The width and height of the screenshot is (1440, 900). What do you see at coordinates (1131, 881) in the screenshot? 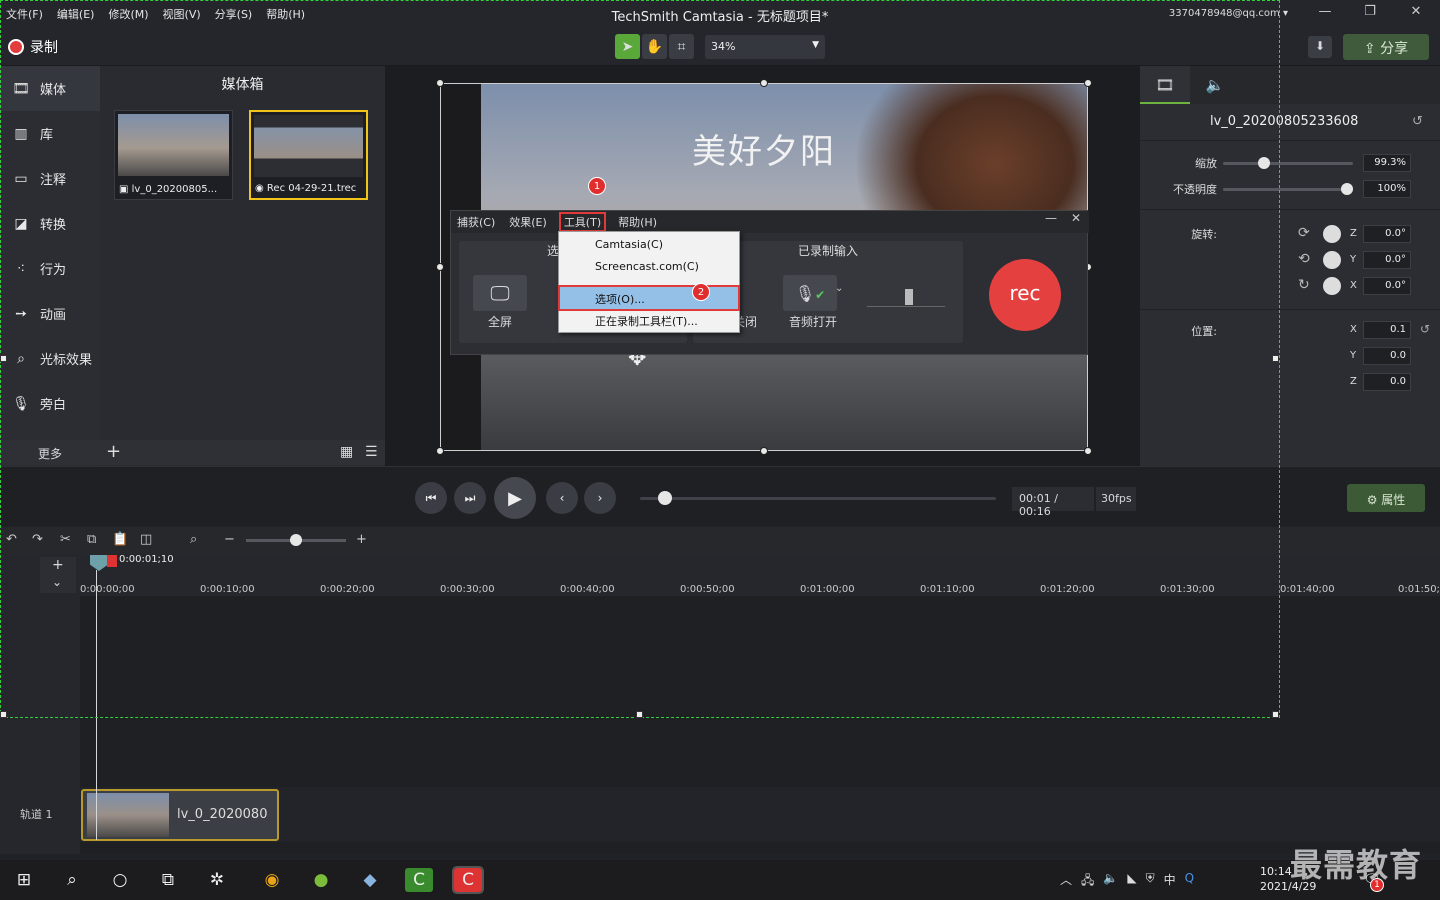
I see `nvidia-icon: ◣` at bounding box center [1131, 881].